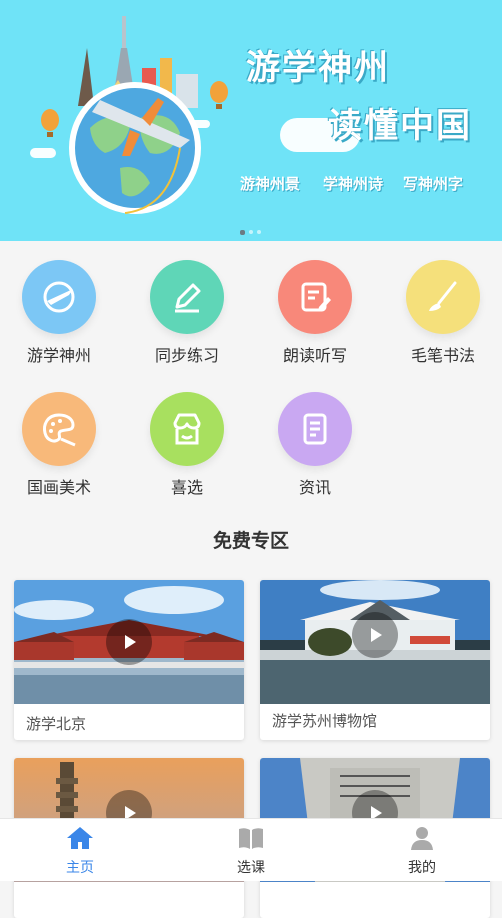  I want to click on menu-item-youxue: 游学神州, so click(59, 313).